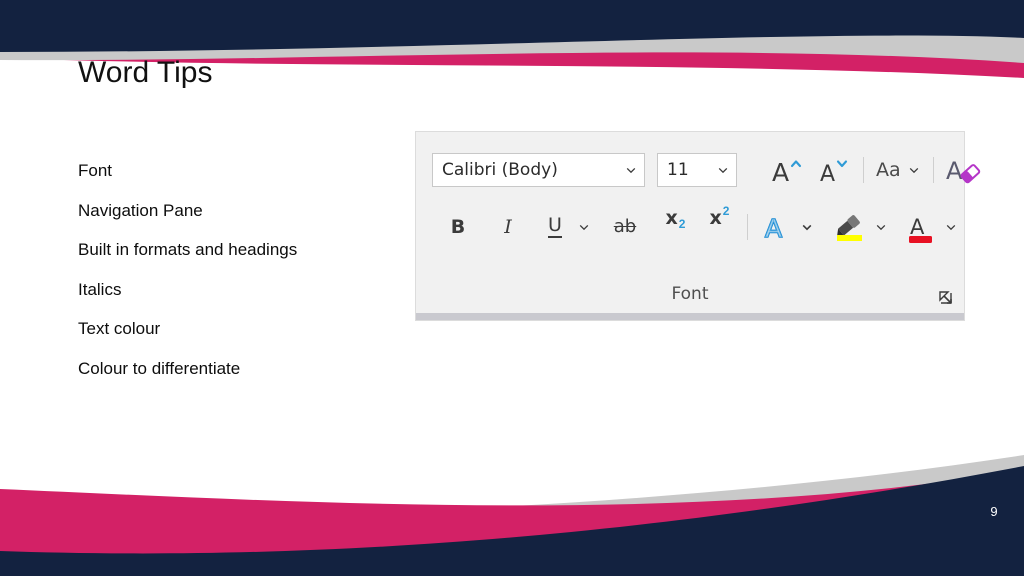 Image resolution: width=1024 pixels, height=576 pixels. What do you see at coordinates (888, 169) in the screenshot?
I see `change-case-label: Aa` at bounding box center [888, 169].